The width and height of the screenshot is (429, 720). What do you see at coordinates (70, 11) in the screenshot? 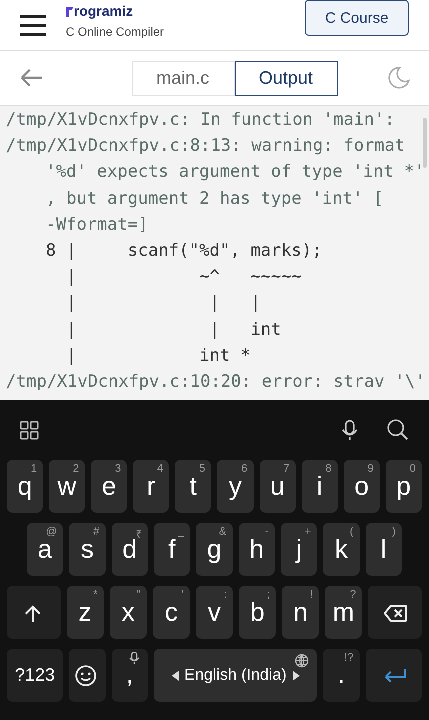
I see `logo-icon` at bounding box center [70, 11].